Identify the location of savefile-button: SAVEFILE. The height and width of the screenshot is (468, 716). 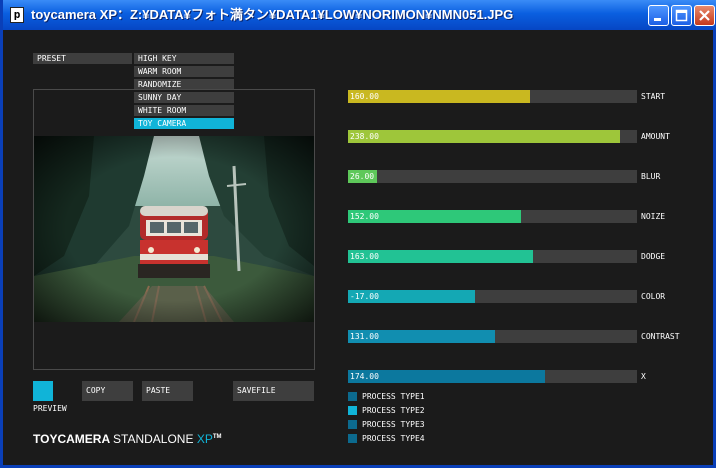
(273, 391).